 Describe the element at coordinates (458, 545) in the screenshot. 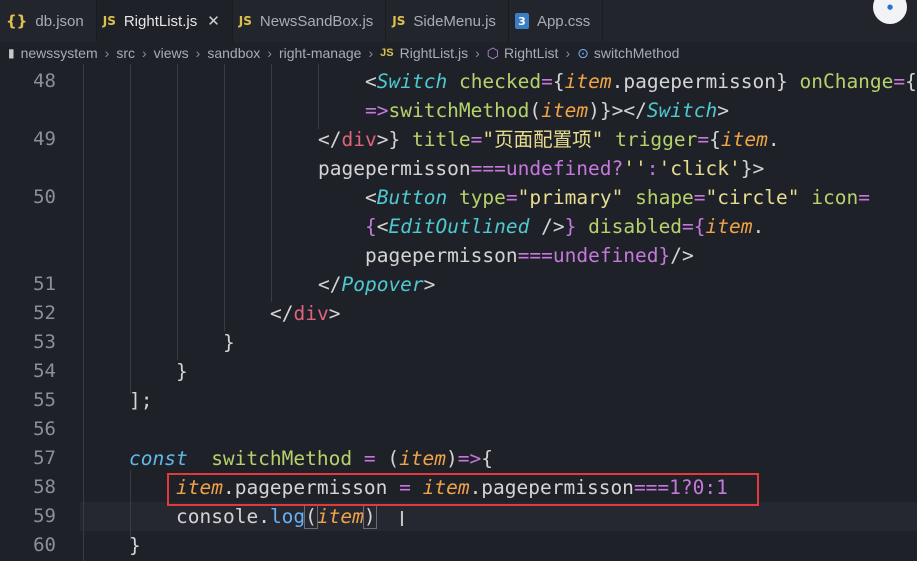

I see `code-line: 60}` at that location.